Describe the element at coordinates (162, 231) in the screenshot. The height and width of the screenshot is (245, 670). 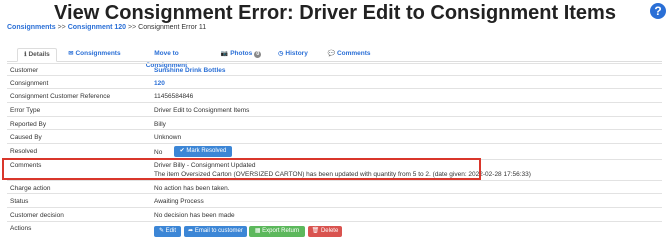
I see `pencil-icon: ✎` at that location.